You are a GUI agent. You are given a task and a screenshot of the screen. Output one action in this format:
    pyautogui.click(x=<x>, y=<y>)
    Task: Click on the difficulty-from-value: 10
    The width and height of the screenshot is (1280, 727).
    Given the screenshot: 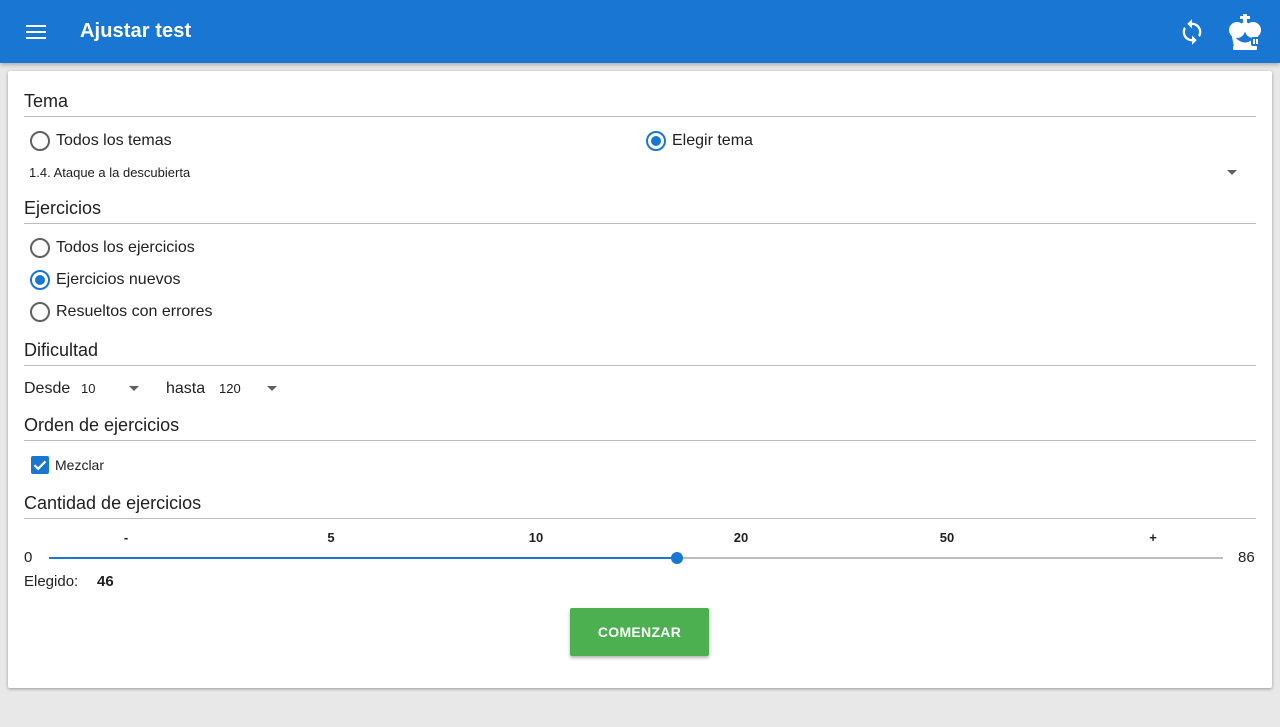 What is the action you would take?
    pyautogui.click(x=88, y=388)
    